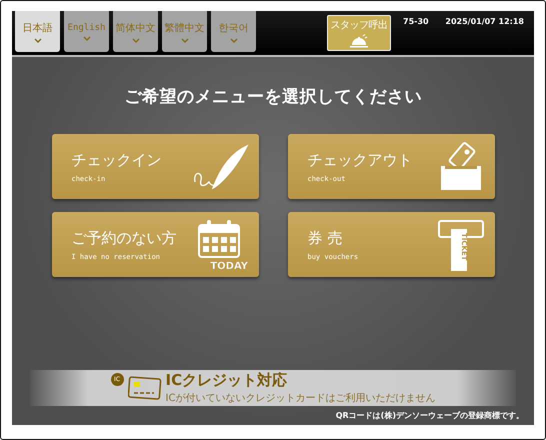 The height and width of the screenshot is (440, 546). I want to click on heading: ご希望のメニューを選択してください, so click(273, 97).